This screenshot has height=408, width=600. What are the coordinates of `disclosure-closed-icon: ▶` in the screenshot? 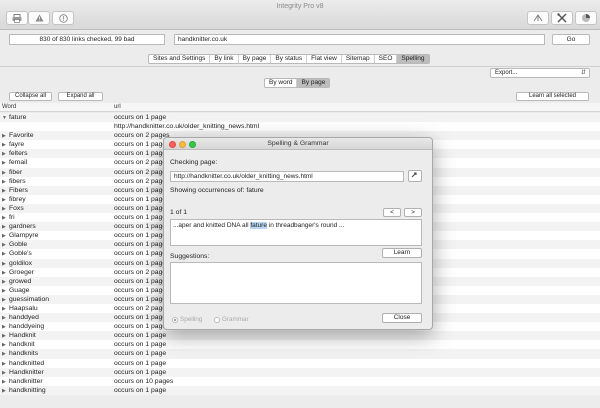 It's located at (5, 391).